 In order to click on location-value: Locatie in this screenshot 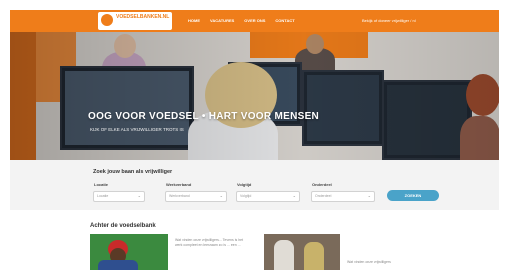, I will do `click(103, 196)`.